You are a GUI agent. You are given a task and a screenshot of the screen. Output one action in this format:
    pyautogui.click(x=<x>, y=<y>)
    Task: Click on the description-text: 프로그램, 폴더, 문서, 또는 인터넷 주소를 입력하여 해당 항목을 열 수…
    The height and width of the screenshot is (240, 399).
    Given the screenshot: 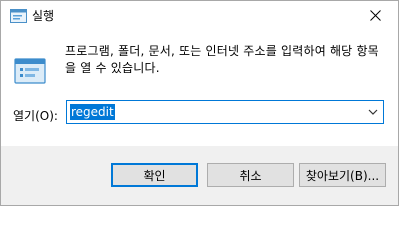 What is the action you would take?
    pyautogui.click(x=222, y=59)
    